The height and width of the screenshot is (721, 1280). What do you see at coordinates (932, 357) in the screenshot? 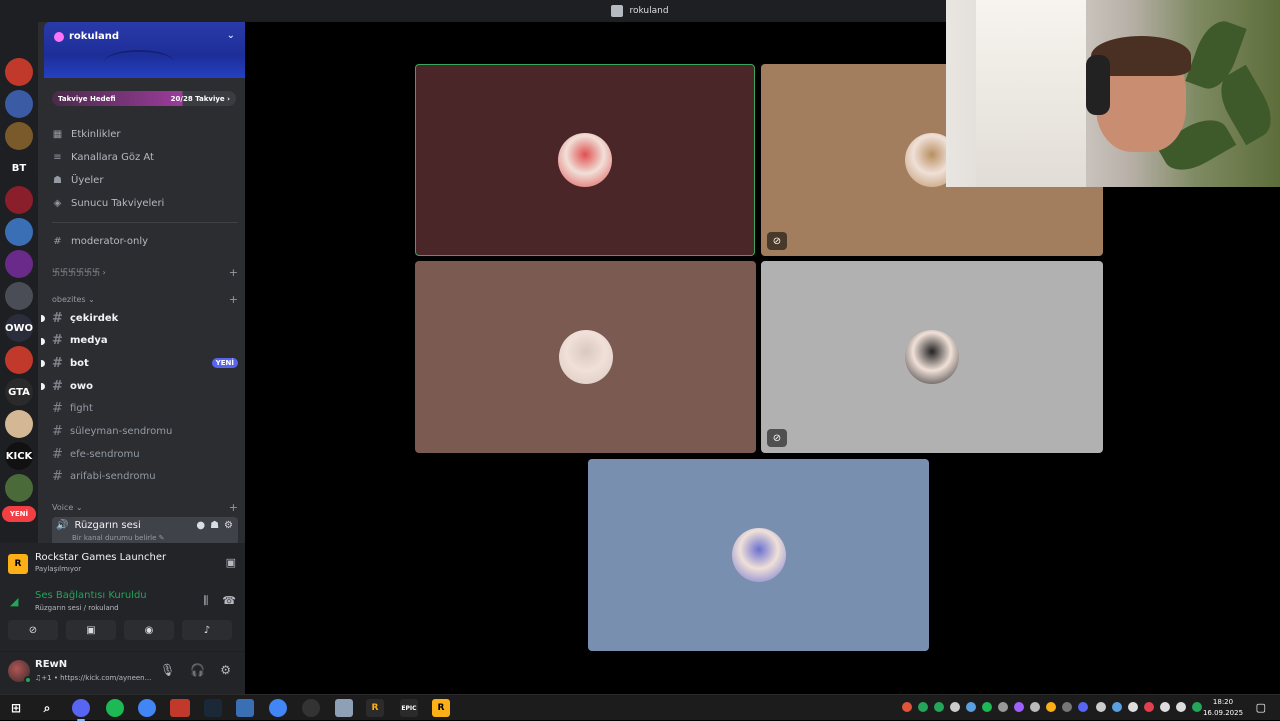
I see `participant-tile: ⊘` at bounding box center [932, 357].